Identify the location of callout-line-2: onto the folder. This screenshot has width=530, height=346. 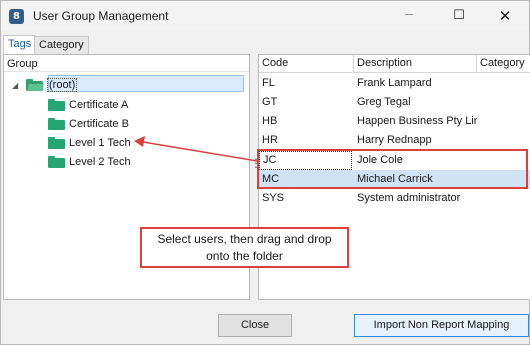
(244, 256).